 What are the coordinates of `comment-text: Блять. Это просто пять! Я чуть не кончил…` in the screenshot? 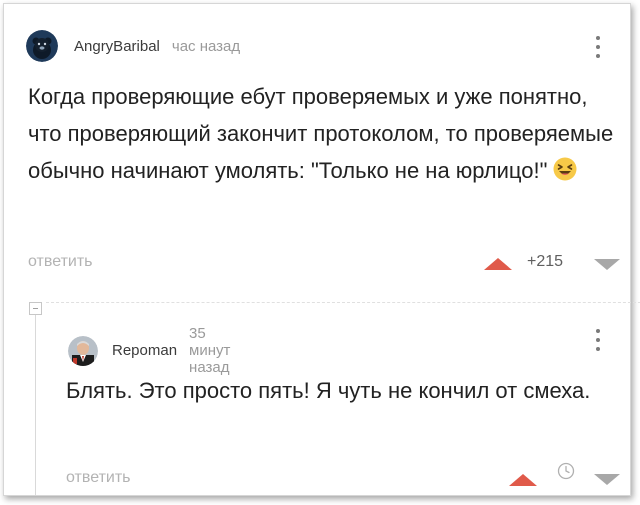 It's located at (328, 390).